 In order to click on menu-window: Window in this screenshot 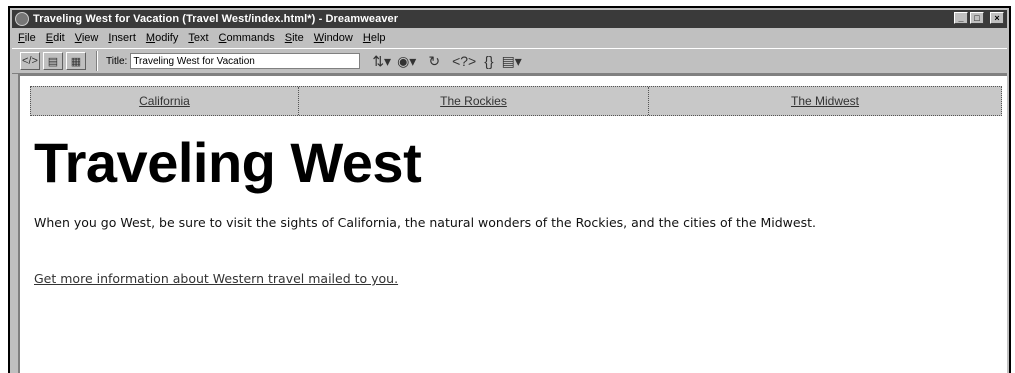, I will do `click(333, 38)`.